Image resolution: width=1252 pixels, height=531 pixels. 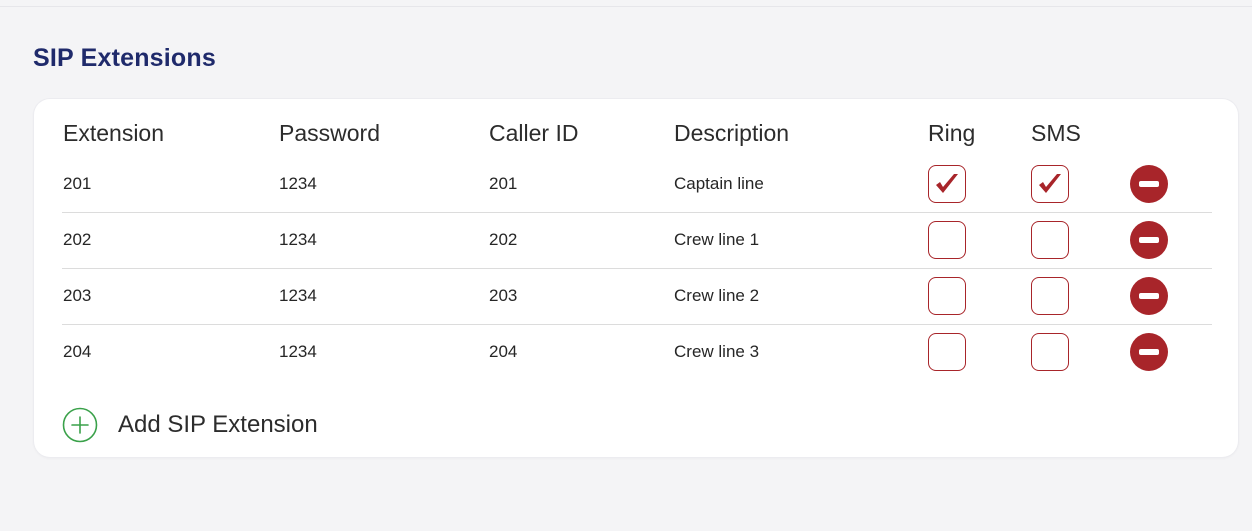 I want to click on cell-caller-id: 204, so click(x=503, y=351).